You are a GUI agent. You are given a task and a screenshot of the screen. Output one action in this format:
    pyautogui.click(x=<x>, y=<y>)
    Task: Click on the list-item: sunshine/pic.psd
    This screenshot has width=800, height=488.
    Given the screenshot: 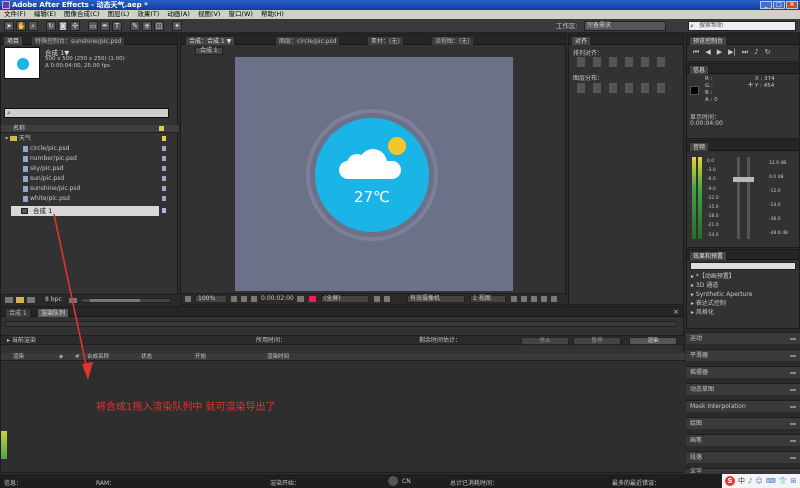 What is the action you would take?
    pyautogui.click(x=51, y=189)
    